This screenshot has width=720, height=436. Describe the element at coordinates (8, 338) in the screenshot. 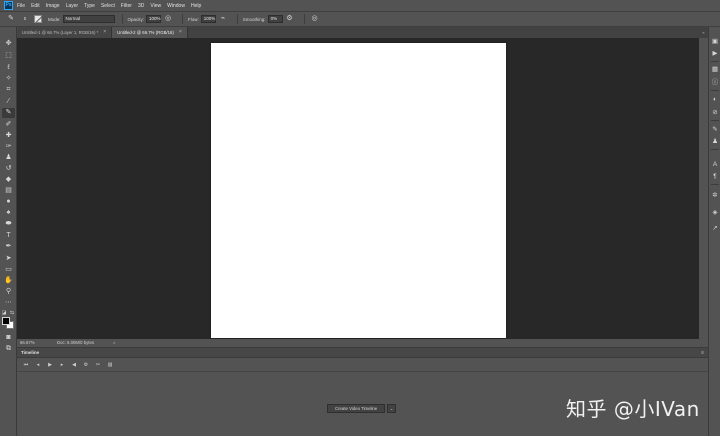

I see `quick-mask-icon: ◙` at that location.